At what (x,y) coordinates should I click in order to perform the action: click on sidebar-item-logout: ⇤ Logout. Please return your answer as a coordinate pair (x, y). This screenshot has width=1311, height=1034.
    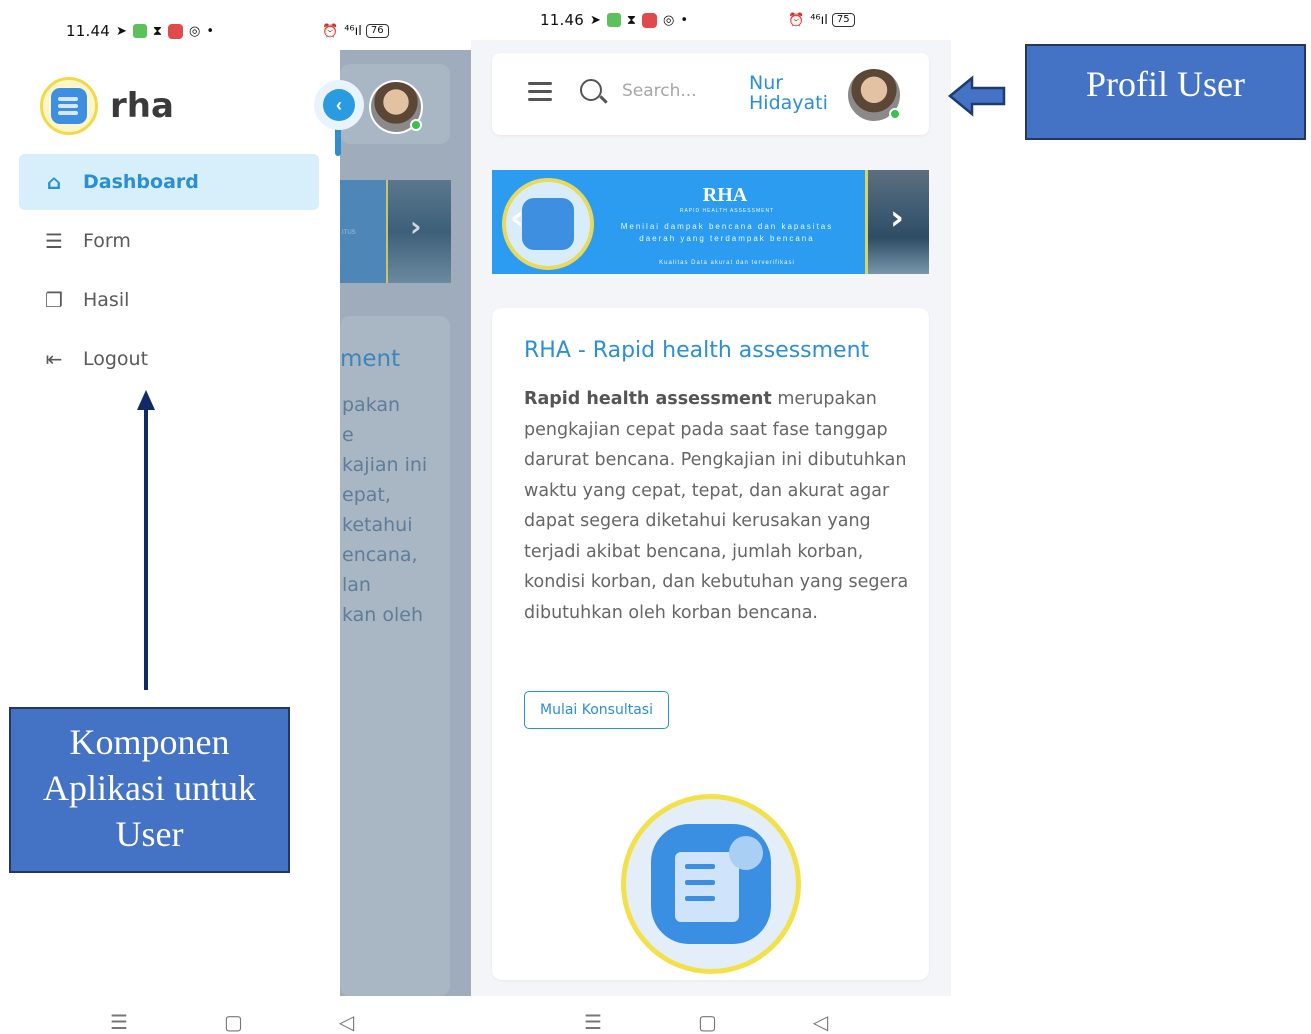
    Looking at the image, I should click on (169, 359).